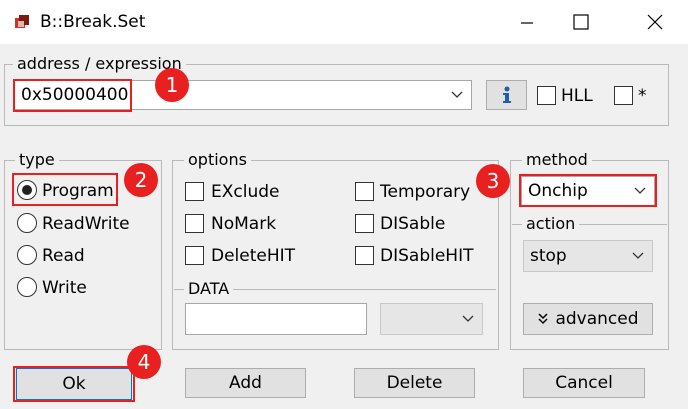 This screenshot has width=688, height=409. I want to click on minimize-icon, so click(527, 23).